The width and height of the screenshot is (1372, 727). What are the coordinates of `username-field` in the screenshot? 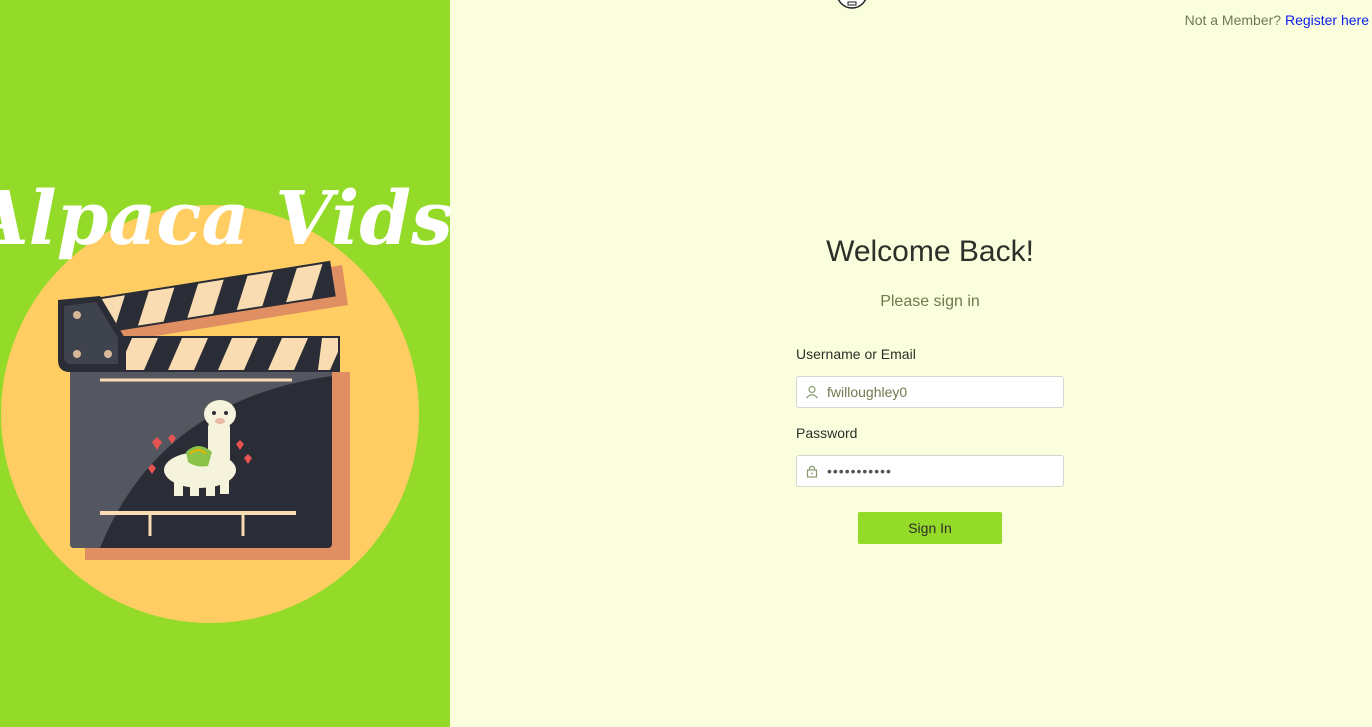 It's located at (930, 392).